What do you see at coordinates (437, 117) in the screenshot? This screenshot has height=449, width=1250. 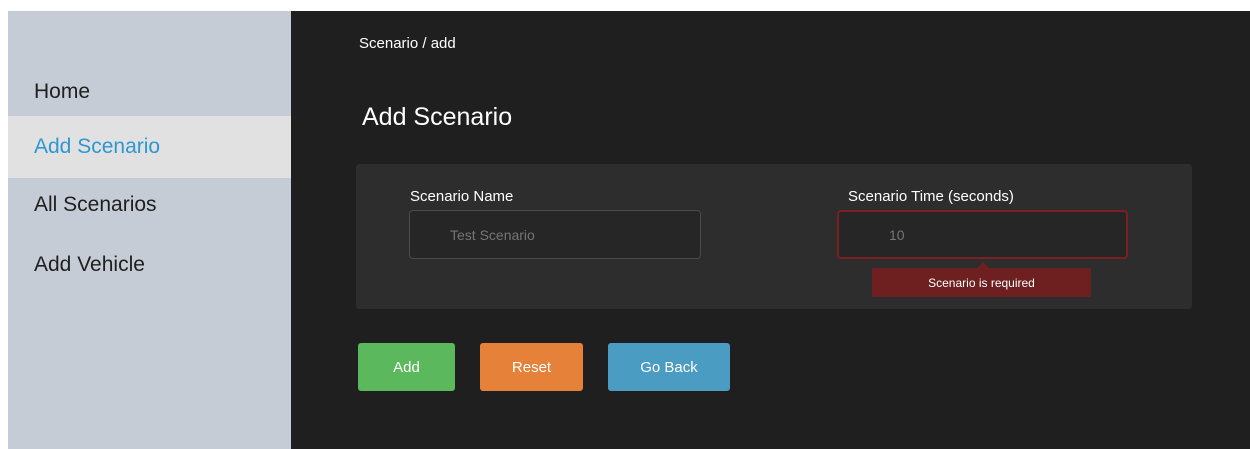 I see `page-title: Add Scenario` at bounding box center [437, 117].